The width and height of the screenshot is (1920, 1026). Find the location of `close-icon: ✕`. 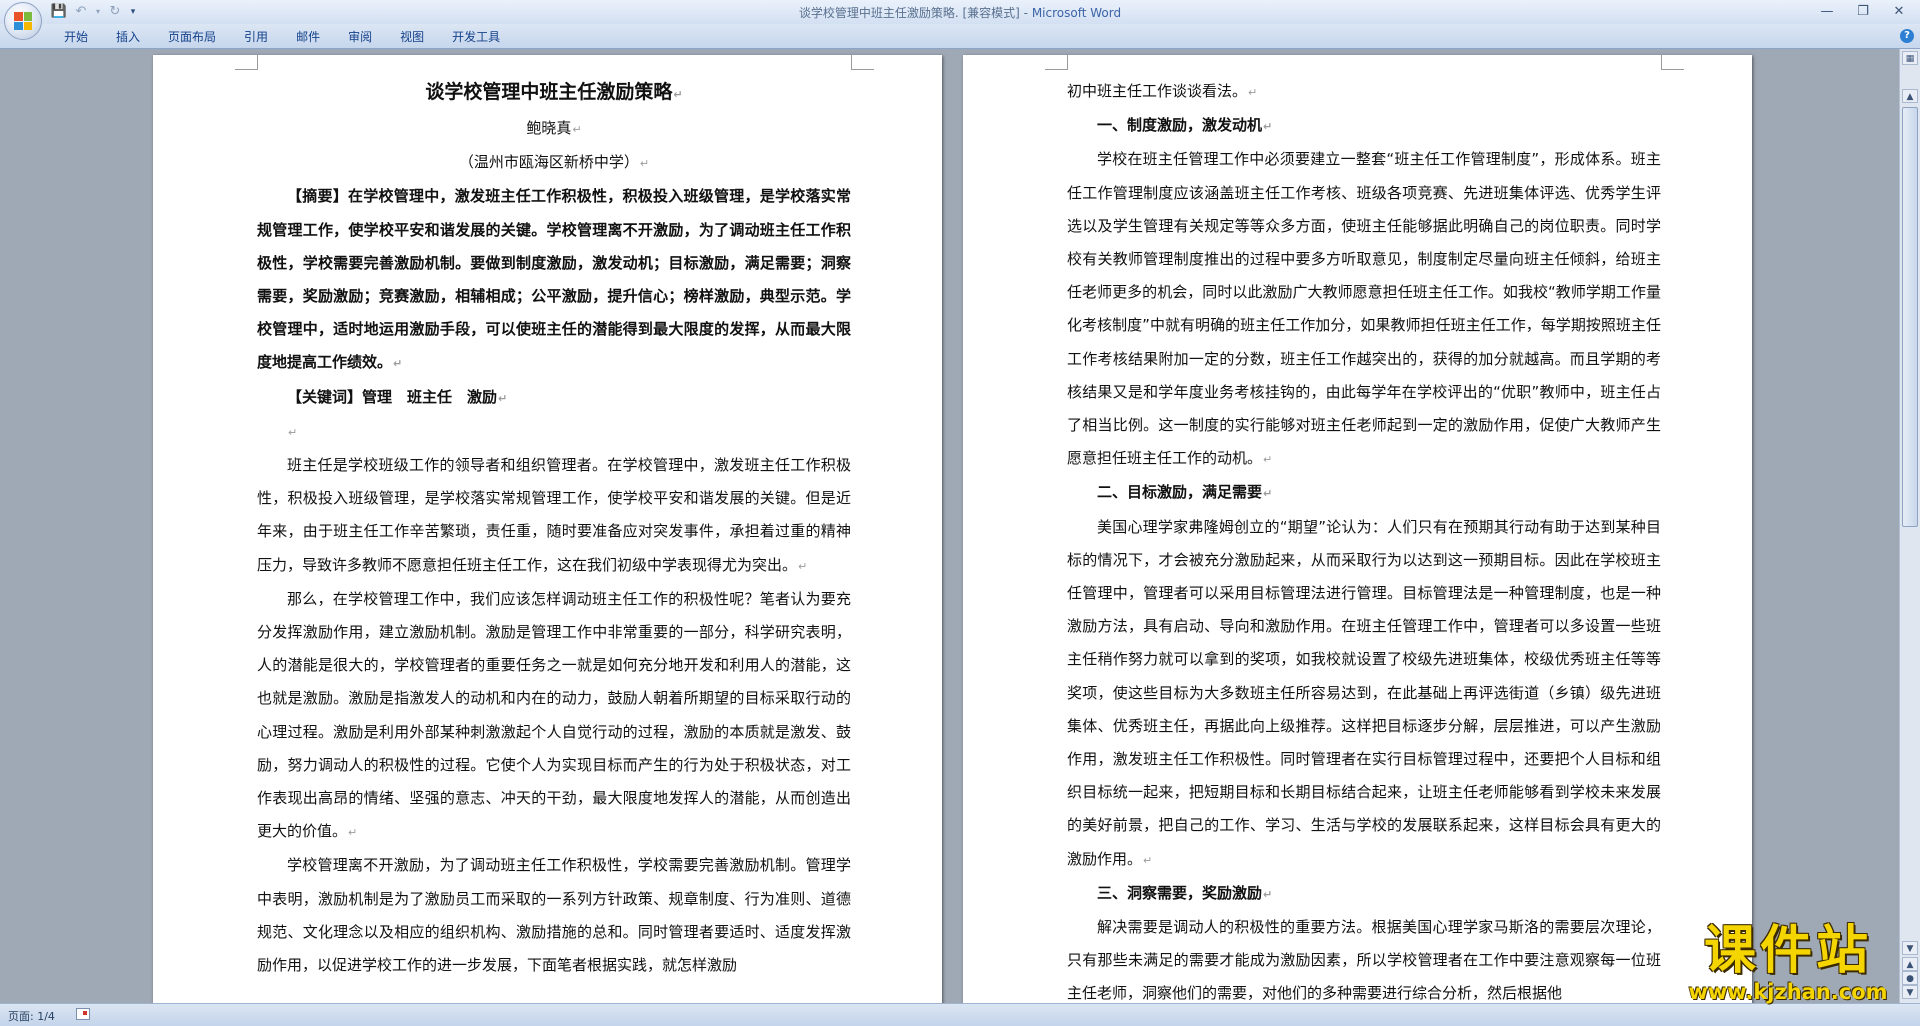

close-icon: ✕ is located at coordinates (1899, 11).